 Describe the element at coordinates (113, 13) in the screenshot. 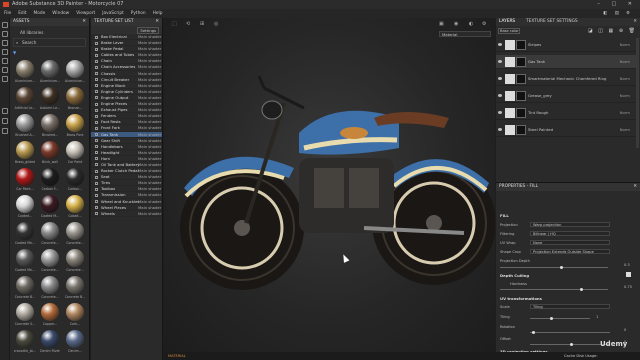

I see `menu-item-javascript: JavaScript` at that location.